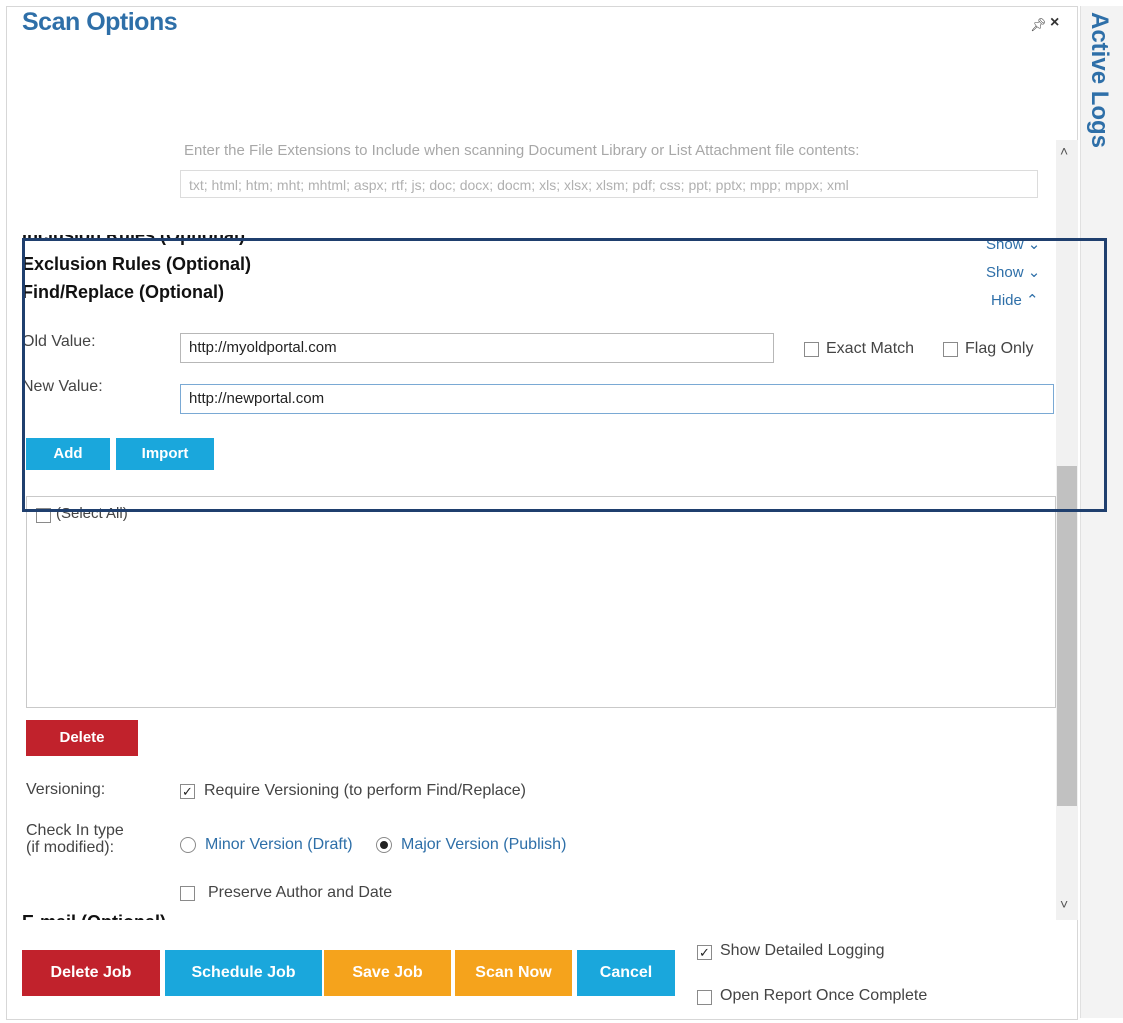 The height and width of the screenshot is (1023, 1123). What do you see at coordinates (1101, 512) in the screenshot?
I see `active-logs-tab` at bounding box center [1101, 512].